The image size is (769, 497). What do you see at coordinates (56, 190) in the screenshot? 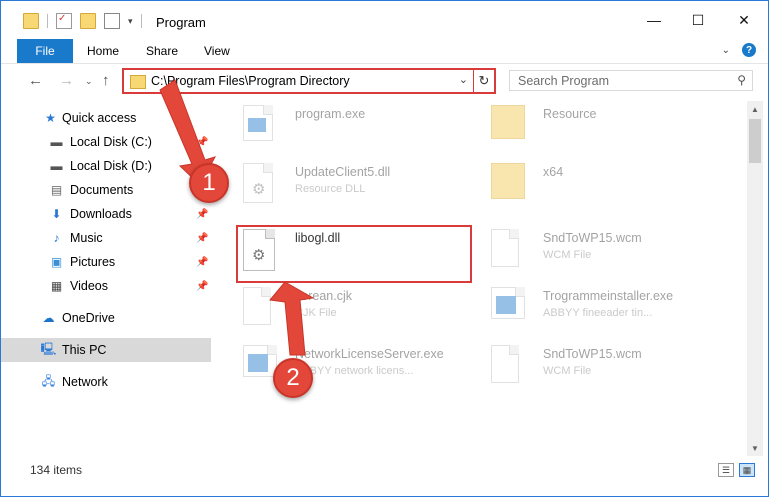
I see `documents-icon: ▤` at bounding box center [56, 190].